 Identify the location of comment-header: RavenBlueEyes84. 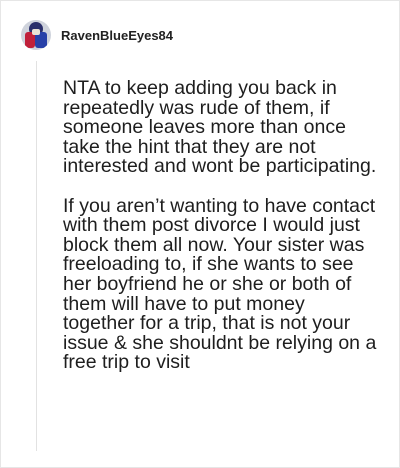
(97, 35).